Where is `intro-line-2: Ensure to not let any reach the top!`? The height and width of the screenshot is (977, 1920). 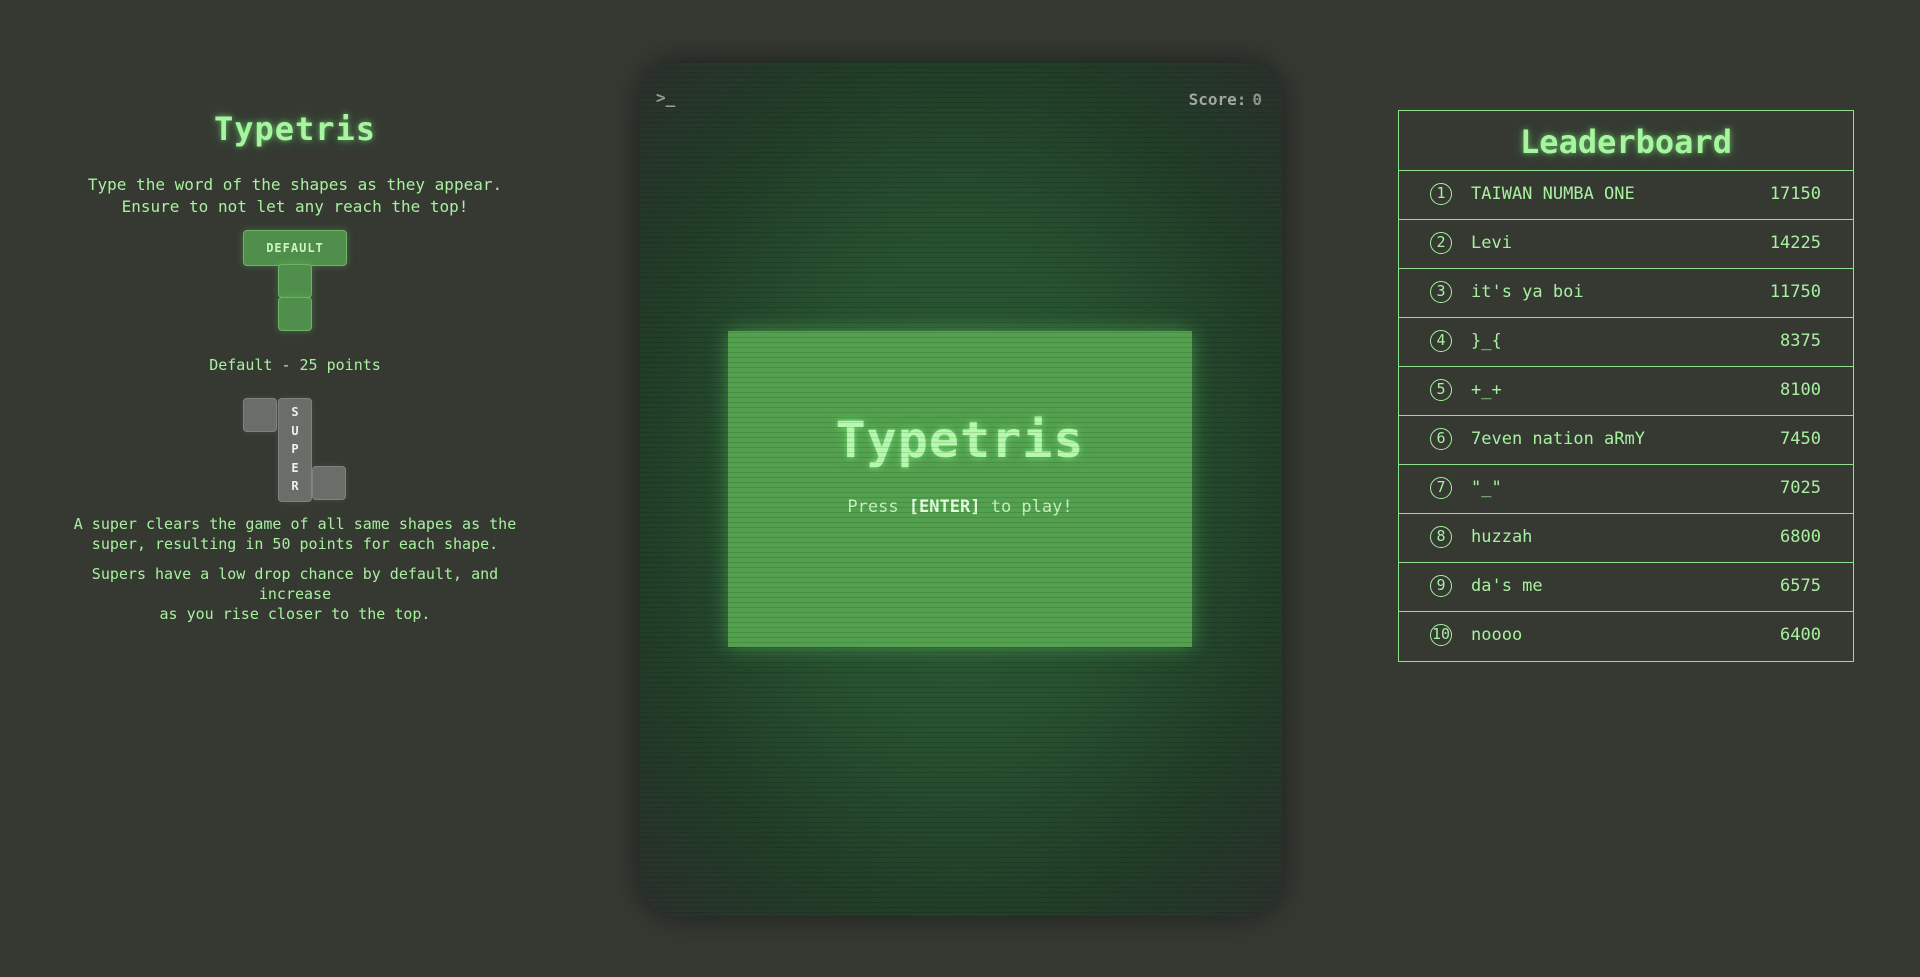
intro-line-2: Ensure to not let any reach the top! is located at coordinates (295, 206).